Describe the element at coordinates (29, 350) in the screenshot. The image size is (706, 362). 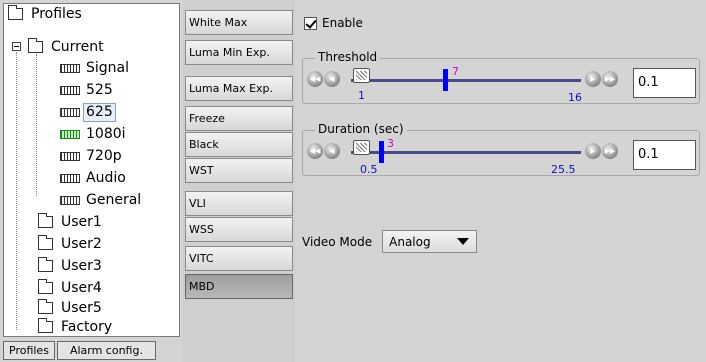
I see `tab-profiles: Profiles` at that location.